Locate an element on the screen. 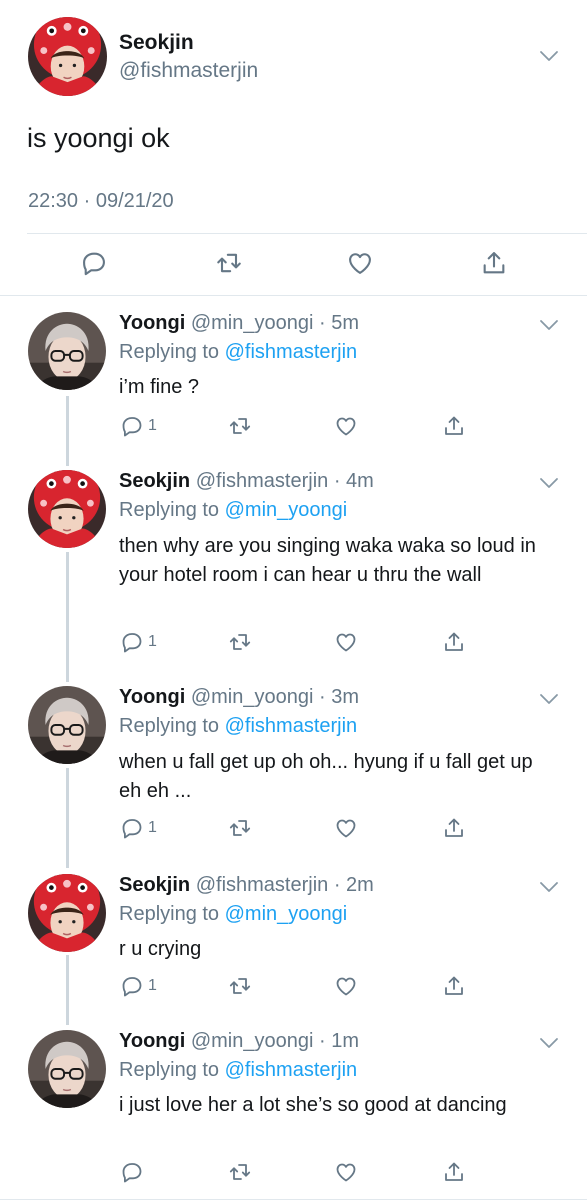  author-handle: @min_yoongi · 1m is located at coordinates (275, 1041).